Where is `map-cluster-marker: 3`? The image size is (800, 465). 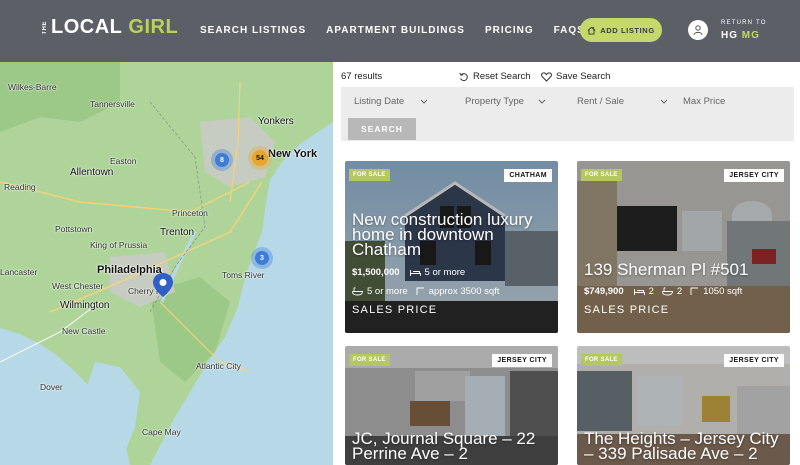 map-cluster-marker: 3 is located at coordinates (262, 258).